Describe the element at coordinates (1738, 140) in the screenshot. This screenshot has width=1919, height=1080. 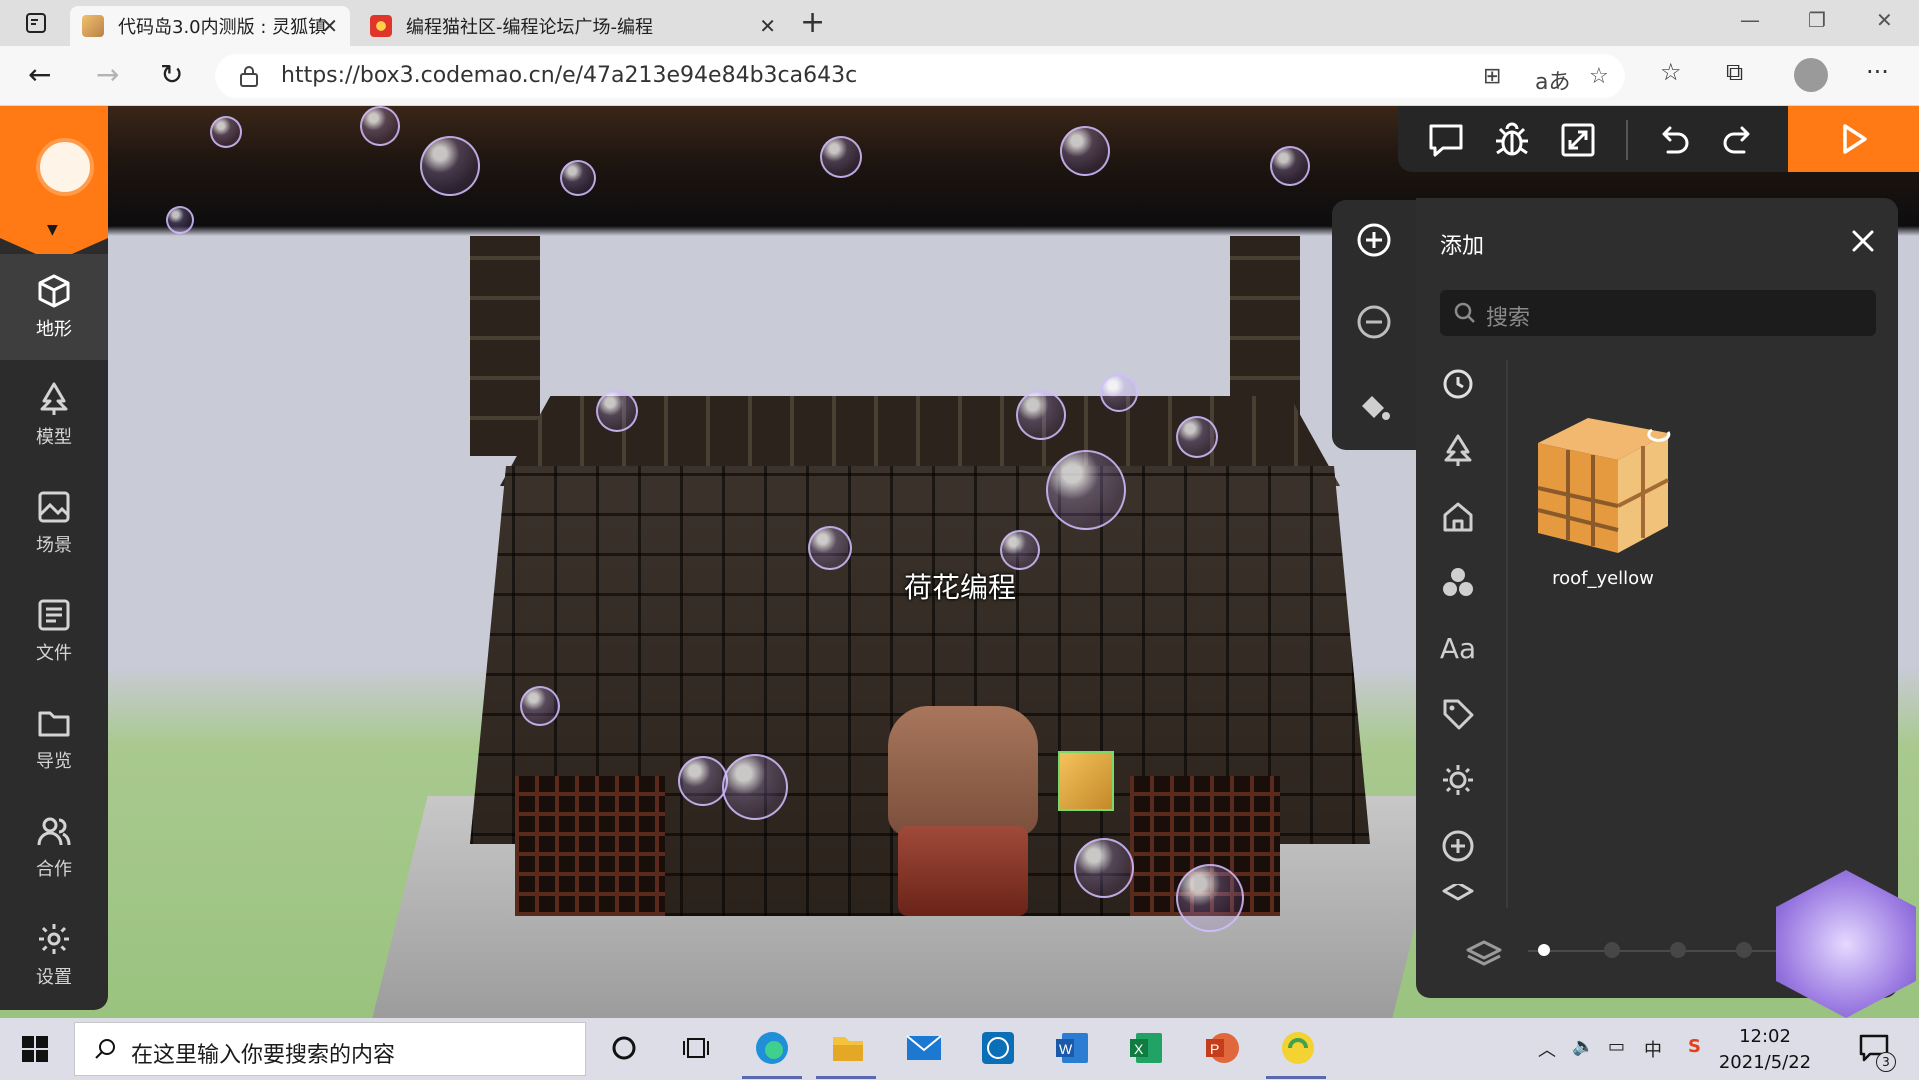
I see `redo-icon` at that location.